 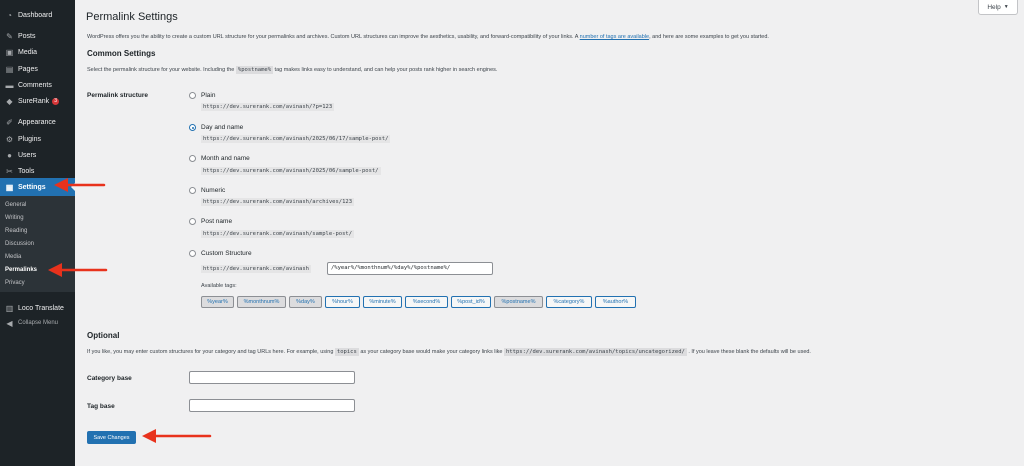 I want to click on tag-button-post-id: %post_id%, so click(x=471, y=302).